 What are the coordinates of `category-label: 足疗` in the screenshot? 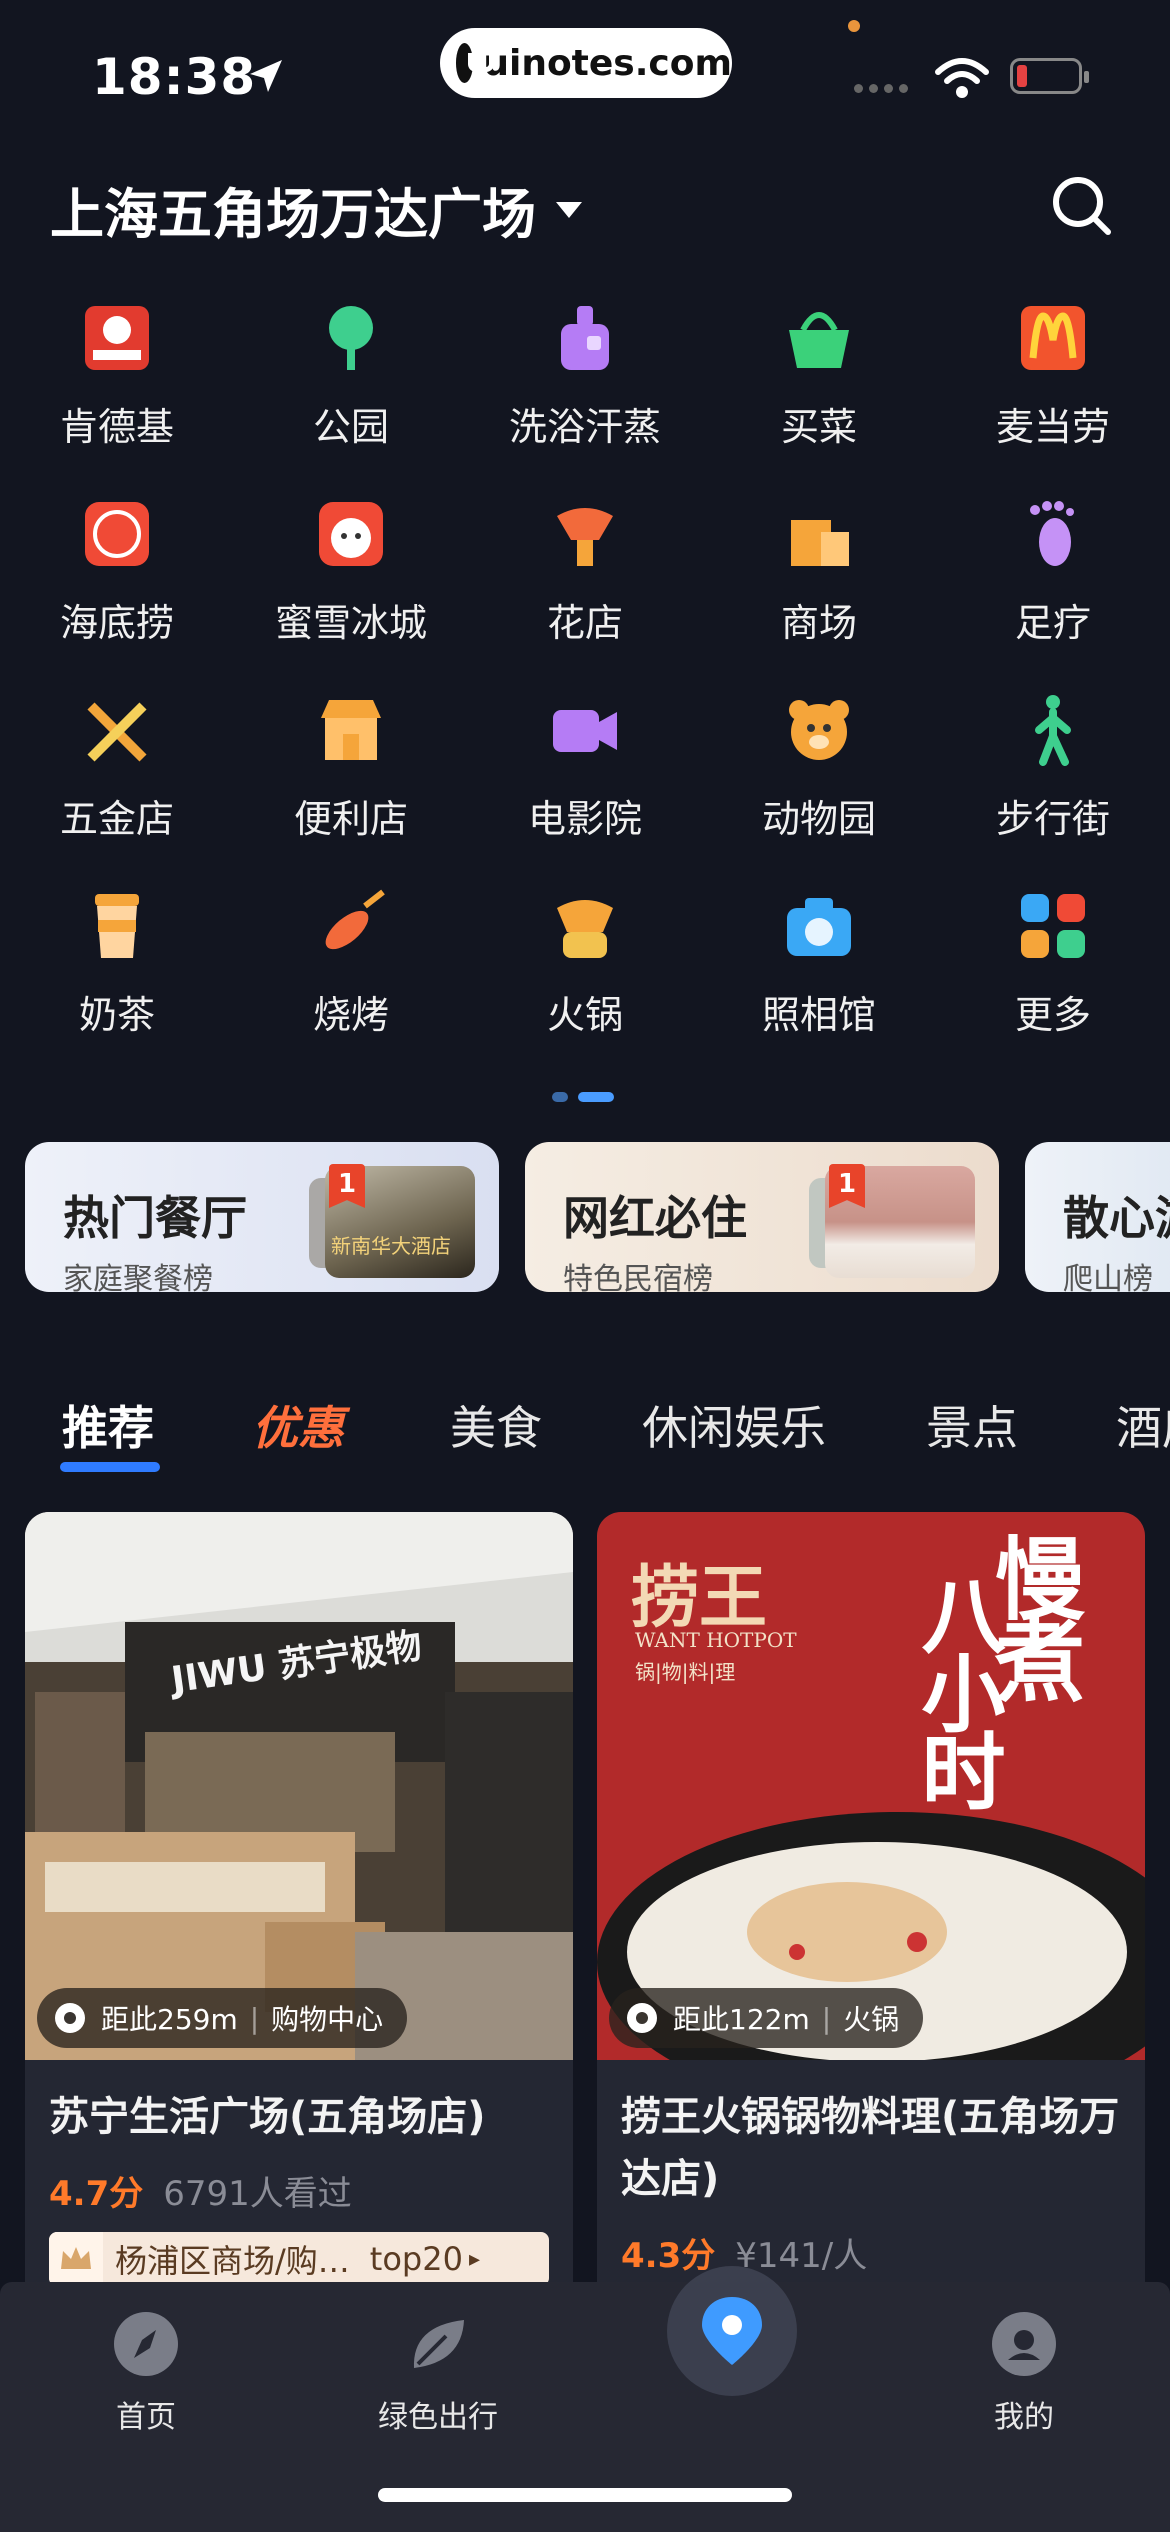 It's located at (1052, 623).